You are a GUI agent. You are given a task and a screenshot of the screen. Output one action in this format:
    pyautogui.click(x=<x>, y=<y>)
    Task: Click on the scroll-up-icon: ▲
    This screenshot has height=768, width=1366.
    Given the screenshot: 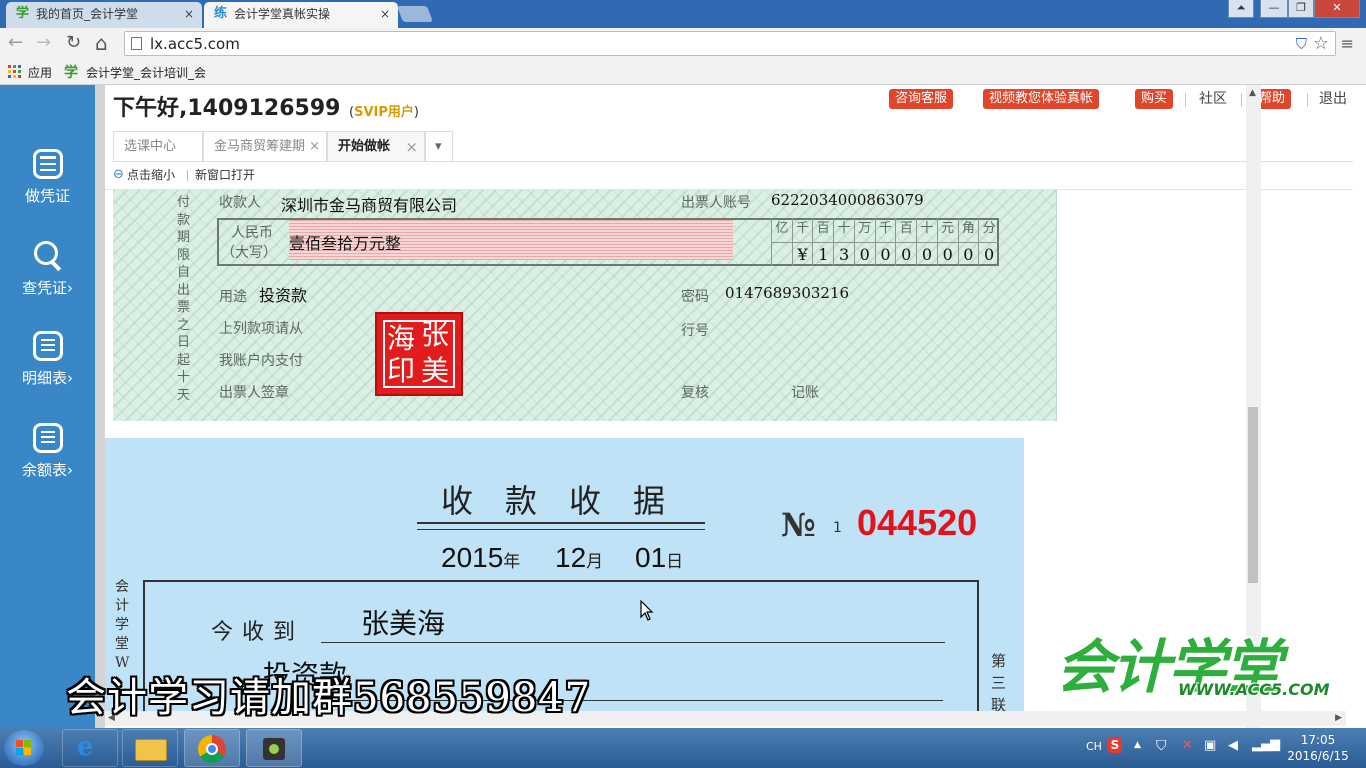 What is the action you would take?
    pyautogui.click(x=1252, y=93)
    